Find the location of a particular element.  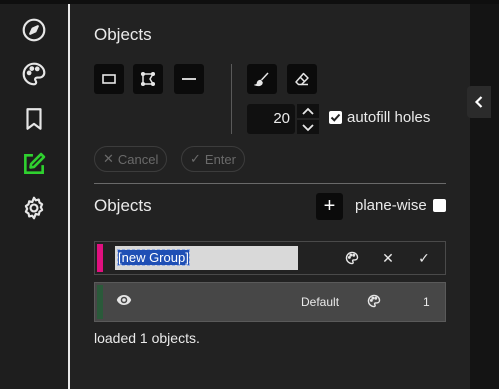

add-group-button: + is located at coordinates (329, 206).